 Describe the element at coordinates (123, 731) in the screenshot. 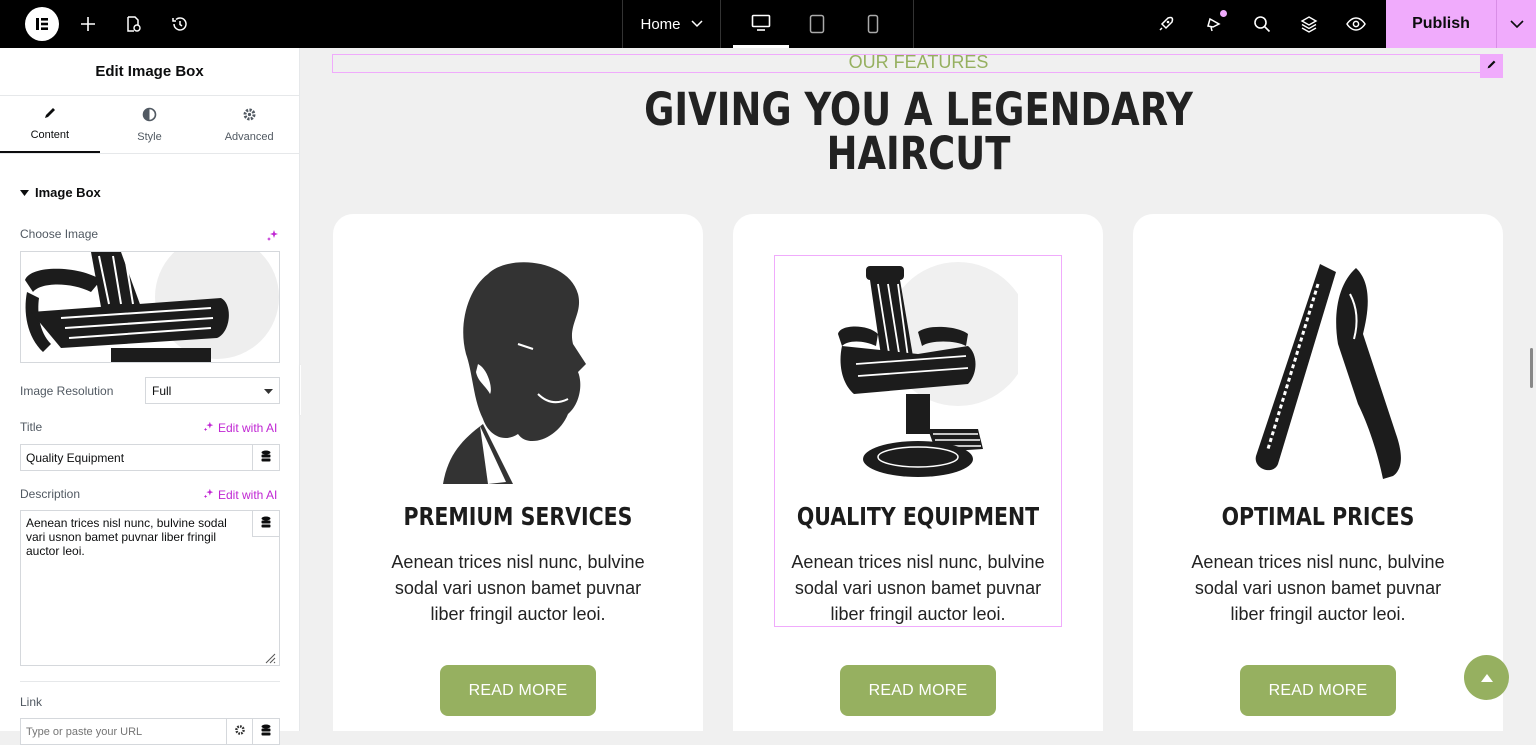

I see `link-input` at that location.